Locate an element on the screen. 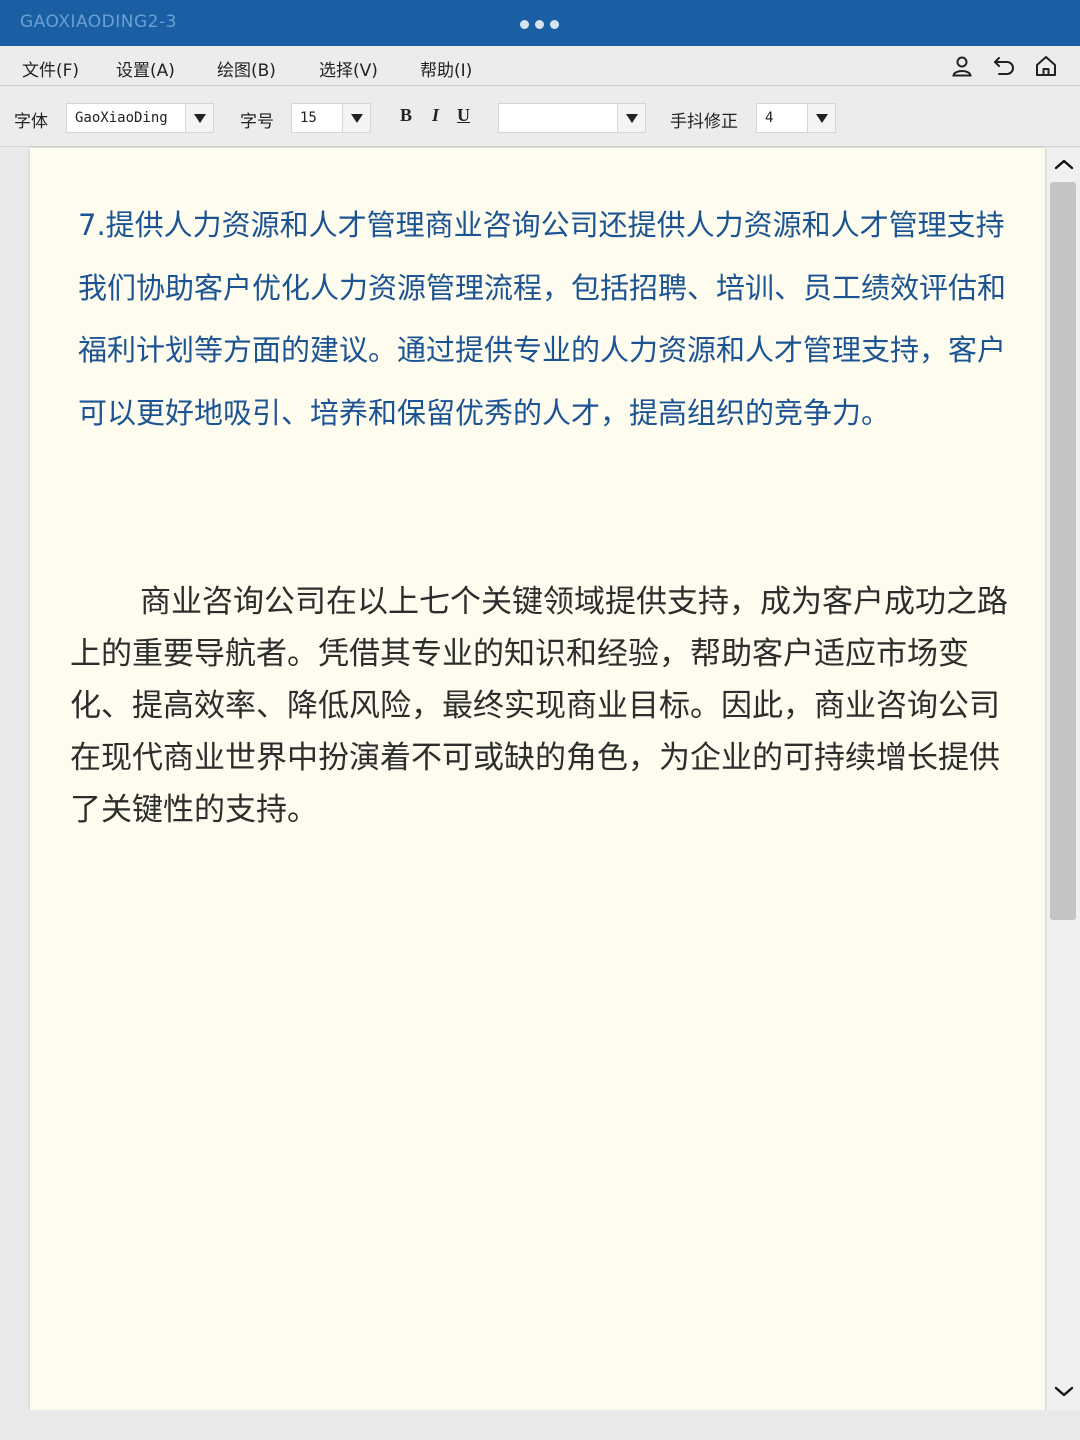 The image size is (1080, 1440). size-label: 字号 is located at coordinates (257, 122).